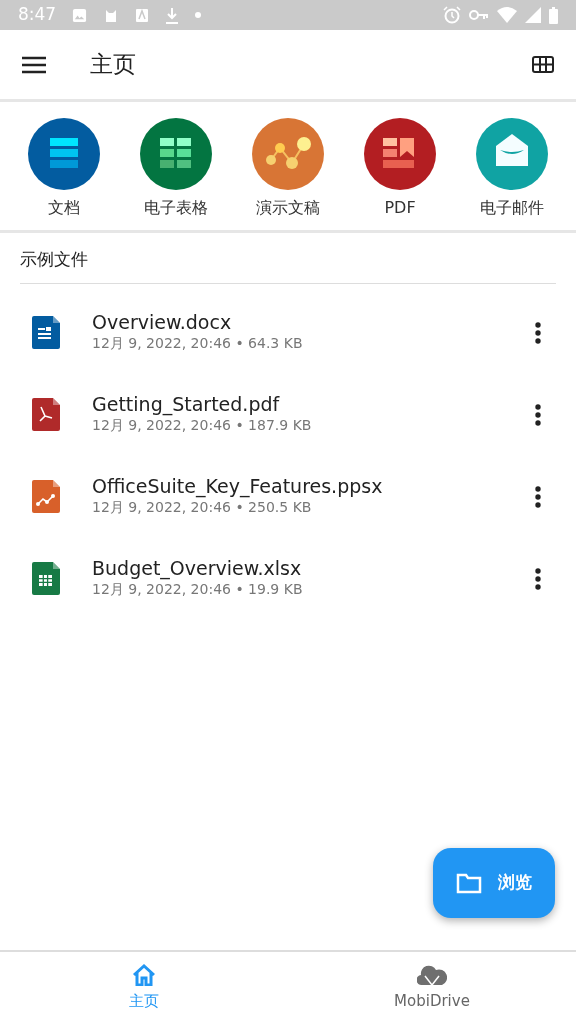 The width and height of the screenshot is (576, 1024). Describe the element at coordinates (400, 154) in the screenshot. I see `pdf-icon` at that location.